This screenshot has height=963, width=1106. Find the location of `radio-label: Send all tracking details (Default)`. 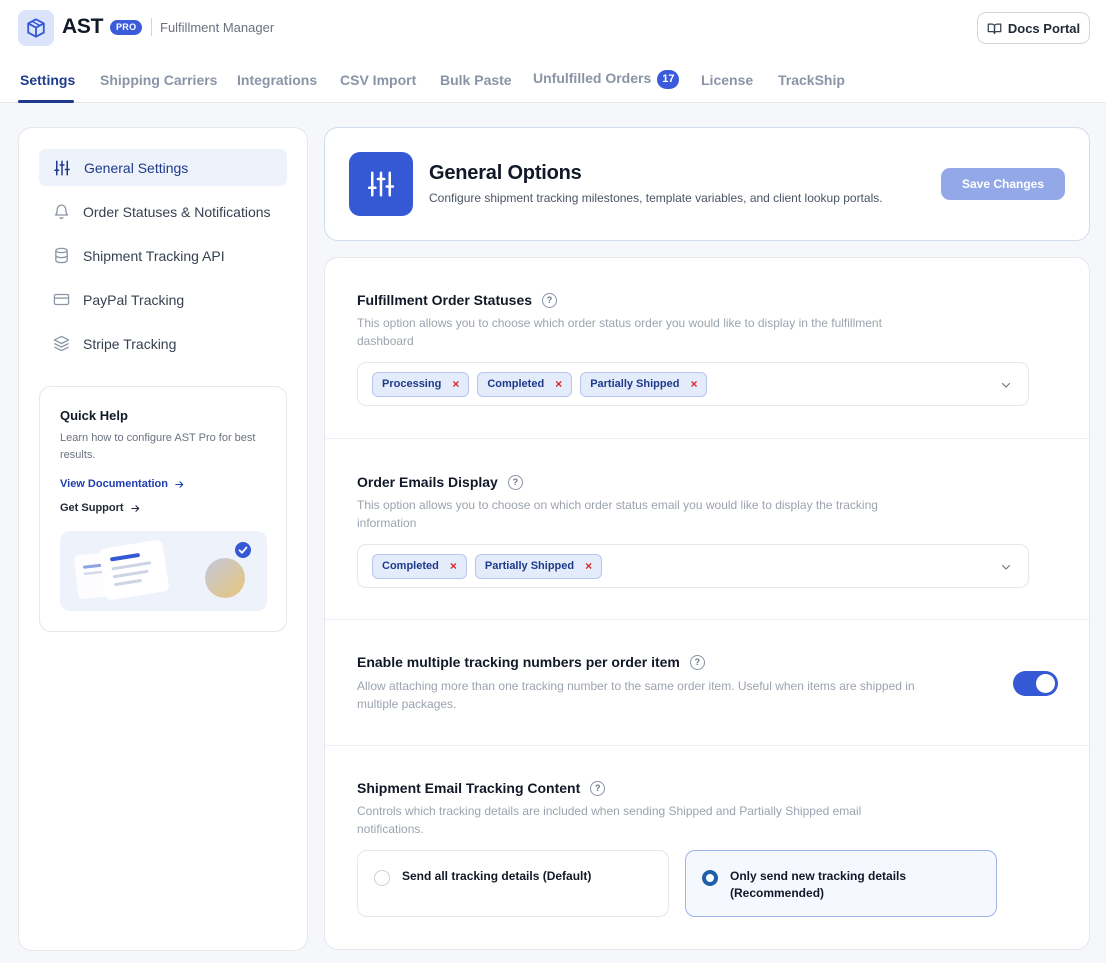

radio-label: Send all tracking details (Default) is located at coordinates (497, 876).